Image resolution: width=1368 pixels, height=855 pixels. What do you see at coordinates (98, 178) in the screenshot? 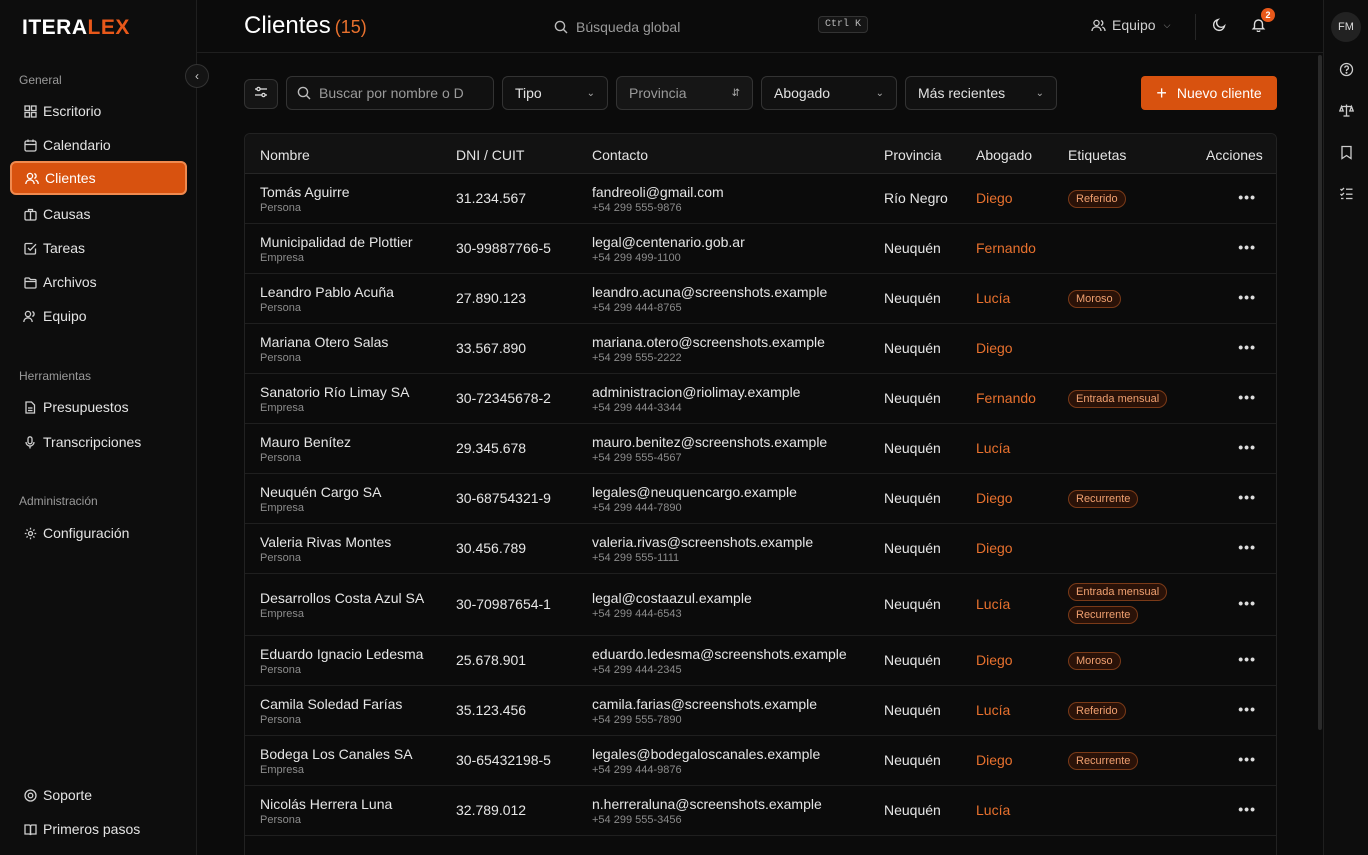
I see `sidebar-item-clientes: Clientes` at bounding box center [98, 178].